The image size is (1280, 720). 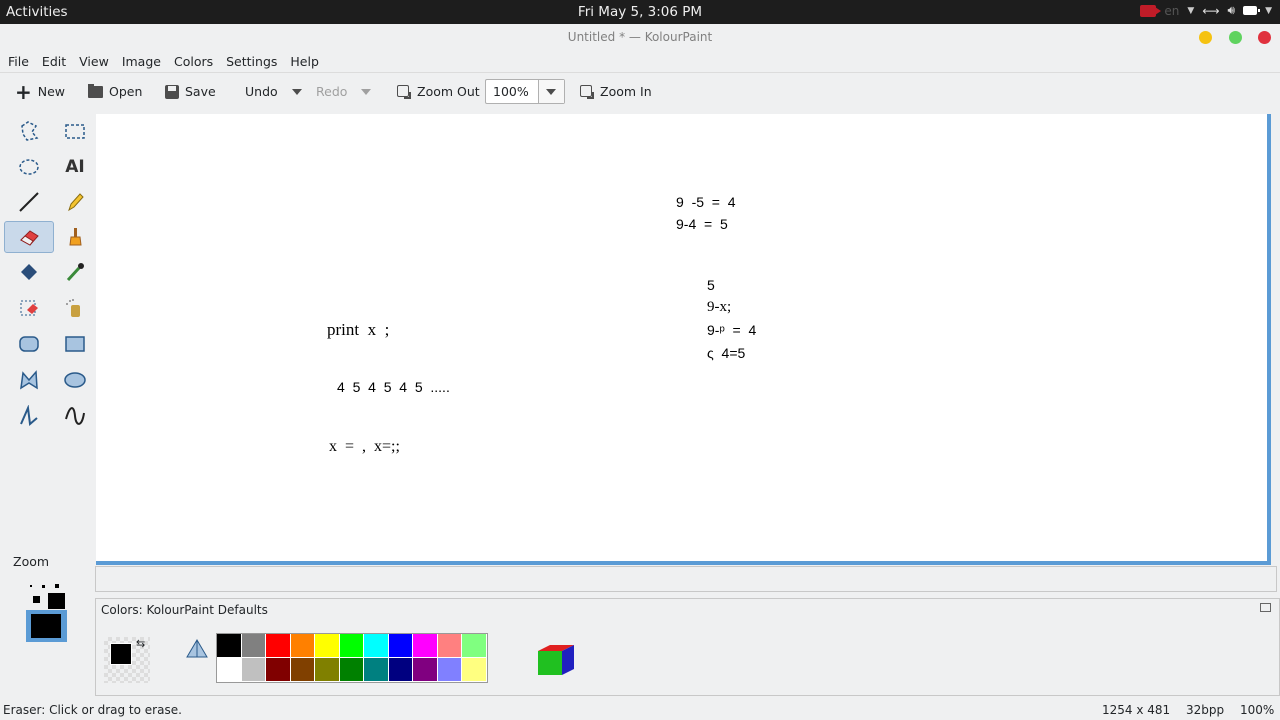 I want to click on undo-button: Undo, so click(x=273, y=91).